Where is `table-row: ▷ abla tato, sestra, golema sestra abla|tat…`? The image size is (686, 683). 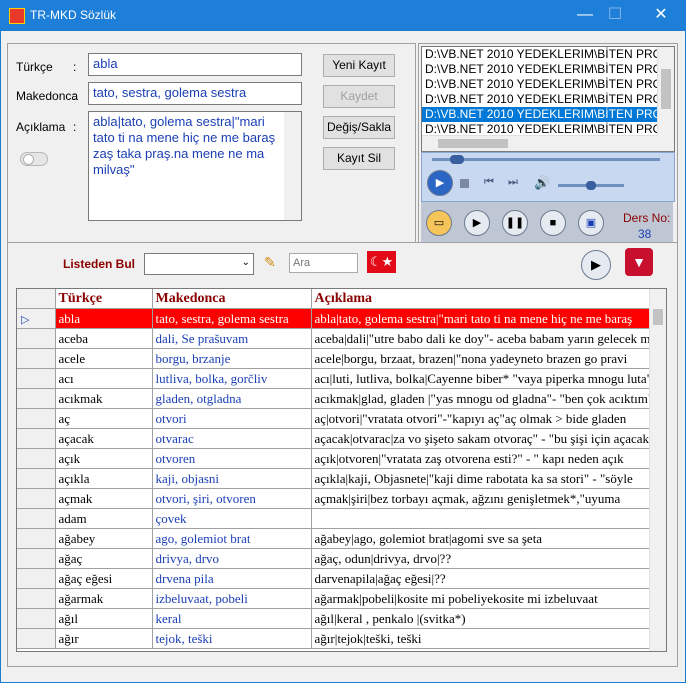
table-row: ▷ abla tato, sestra, golema sestra abla|tat… is located at coordinates (334, 318).